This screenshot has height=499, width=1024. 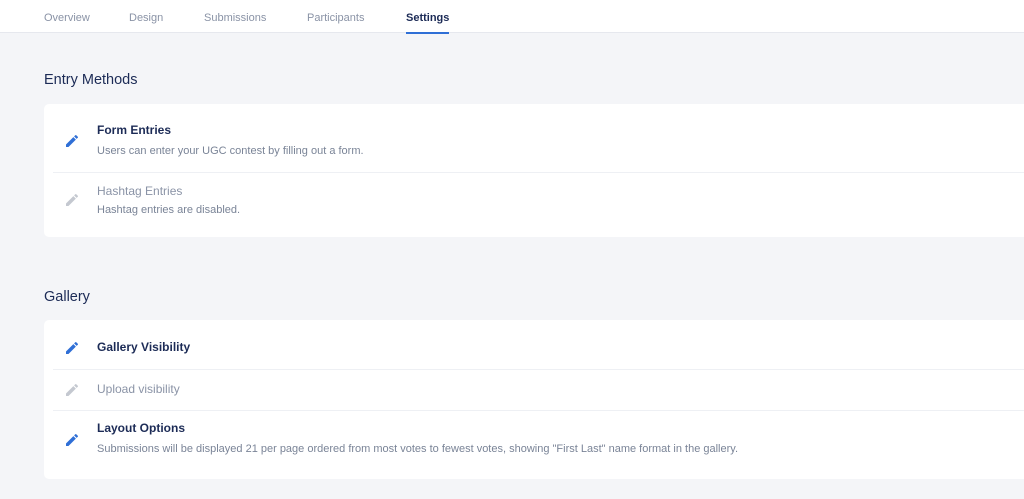 I want to click on upload-visibility-row: Upload visibility, so click(x=534, y=390).